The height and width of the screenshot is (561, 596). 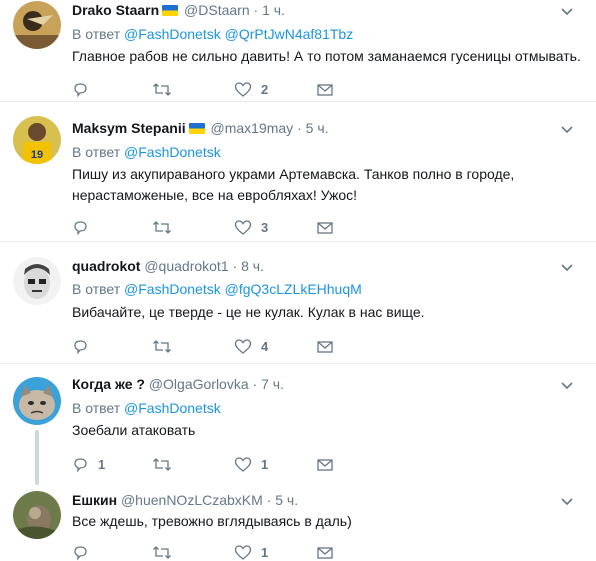 What do you see at coordinates (192, 500) in the screenshot?
I see `author-handle: @huenNOzLCzabxKM` at bounding box center [192, 500].